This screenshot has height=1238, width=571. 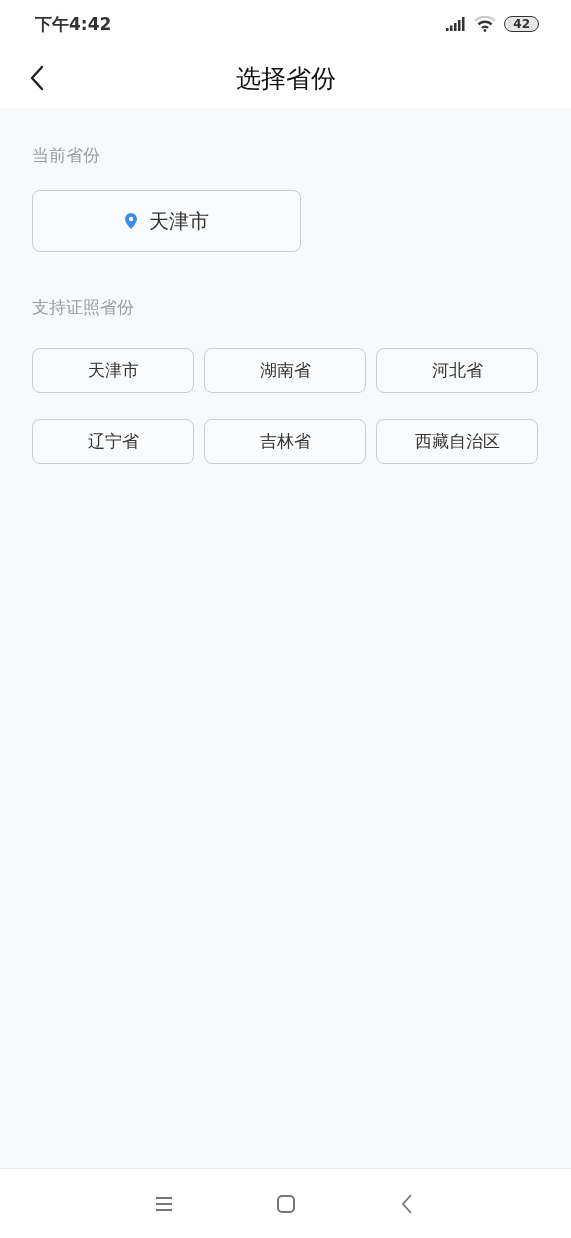 I want to click on province-button: 吉林省, so click(x=285, y=441).